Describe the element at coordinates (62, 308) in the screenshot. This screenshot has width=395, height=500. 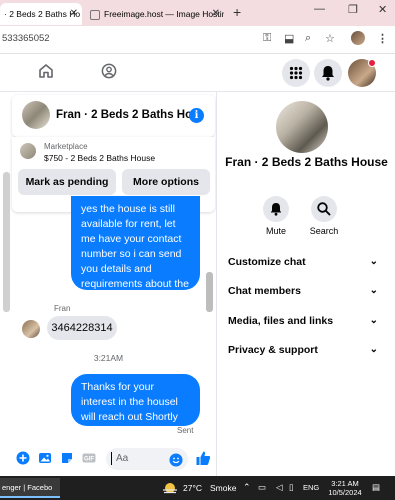
I see `sender-name: Fran` at that location.